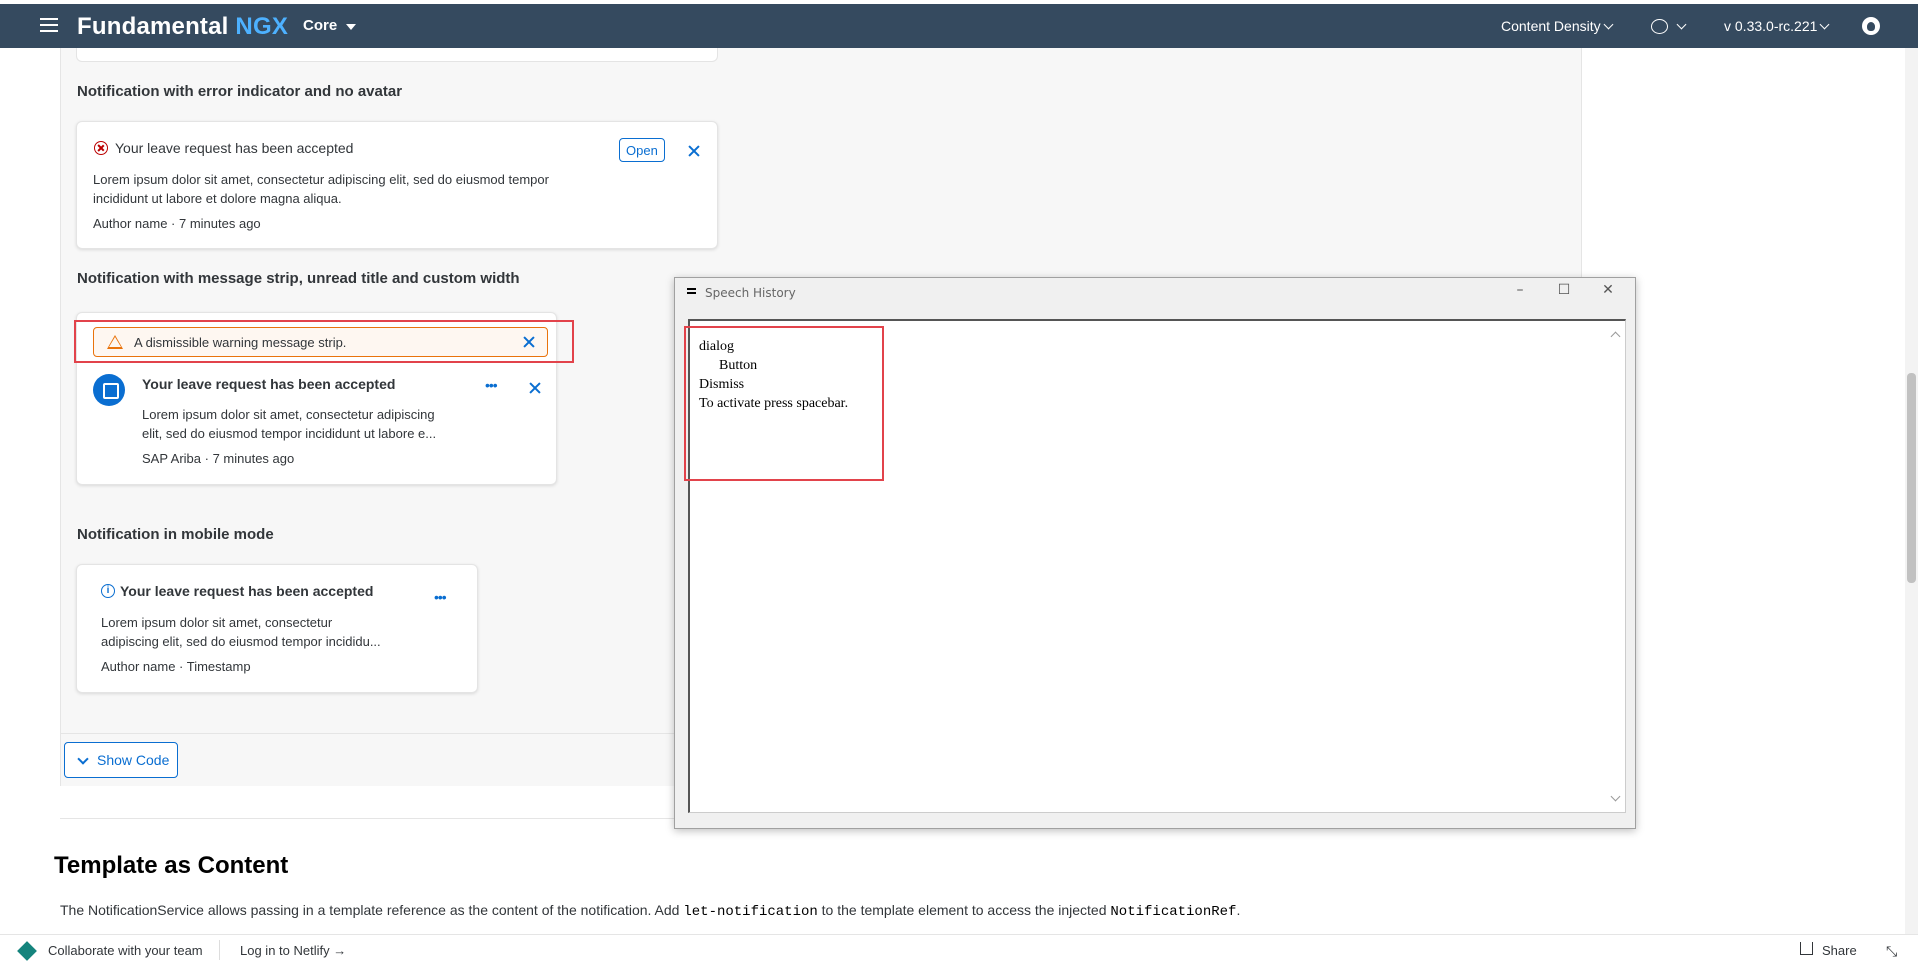 The height and width of the screenshot is (965, 1918). Describe the element at coordinates (1659, 26) in the screenshot. I see `theme-icon` at that location.